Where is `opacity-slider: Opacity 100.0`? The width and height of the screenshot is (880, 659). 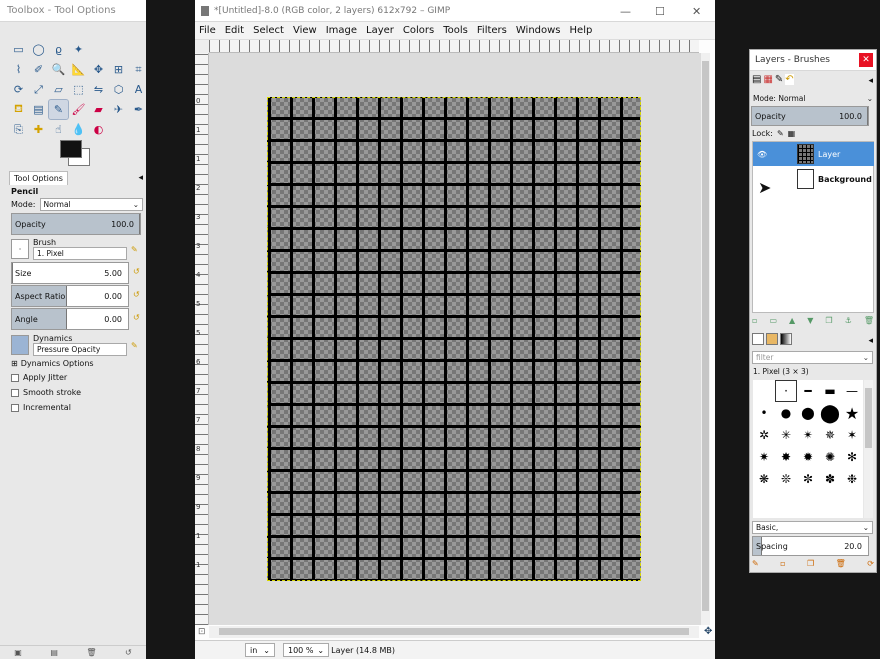
opacity-slider: Opacity 100.0 is located at coordinates (76, 224).